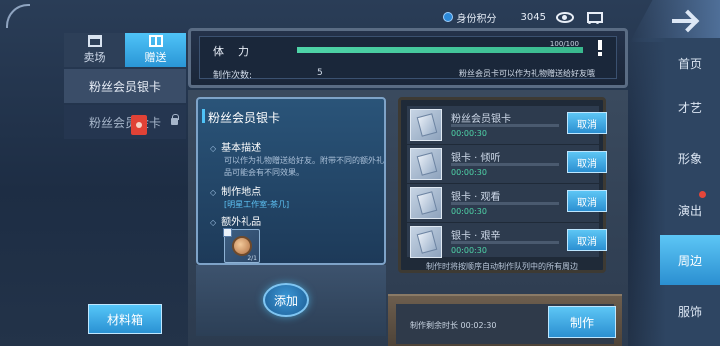 This screenshot has width=720, height=346. I want to click on notification-dot, so click(702, 194).